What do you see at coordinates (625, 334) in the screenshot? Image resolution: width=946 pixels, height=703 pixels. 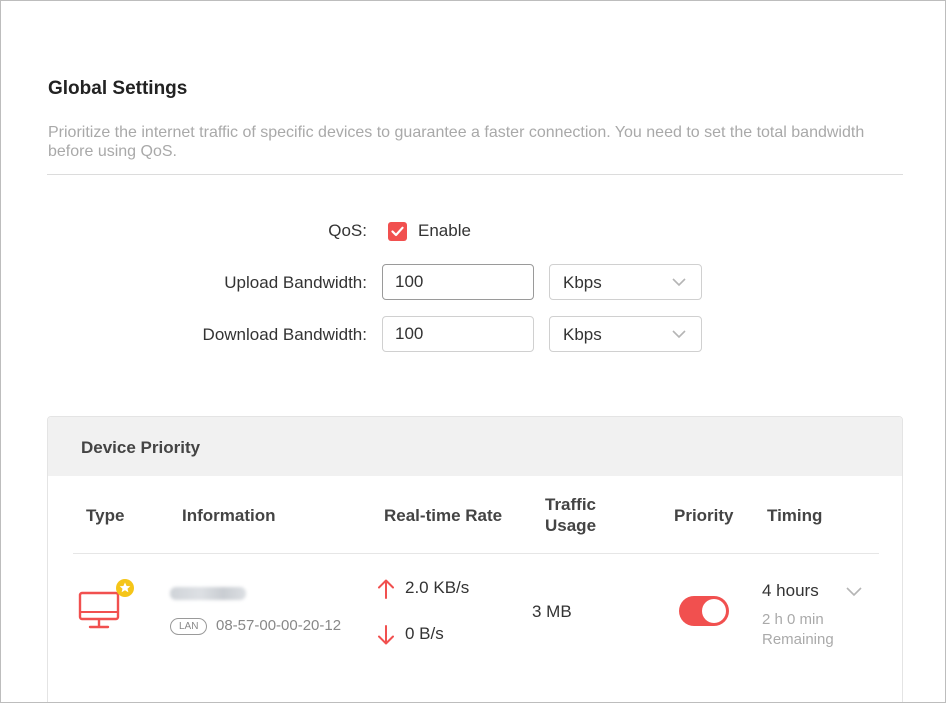 I see `download-unit-select: Kbps` at bounding box center [625, 334].